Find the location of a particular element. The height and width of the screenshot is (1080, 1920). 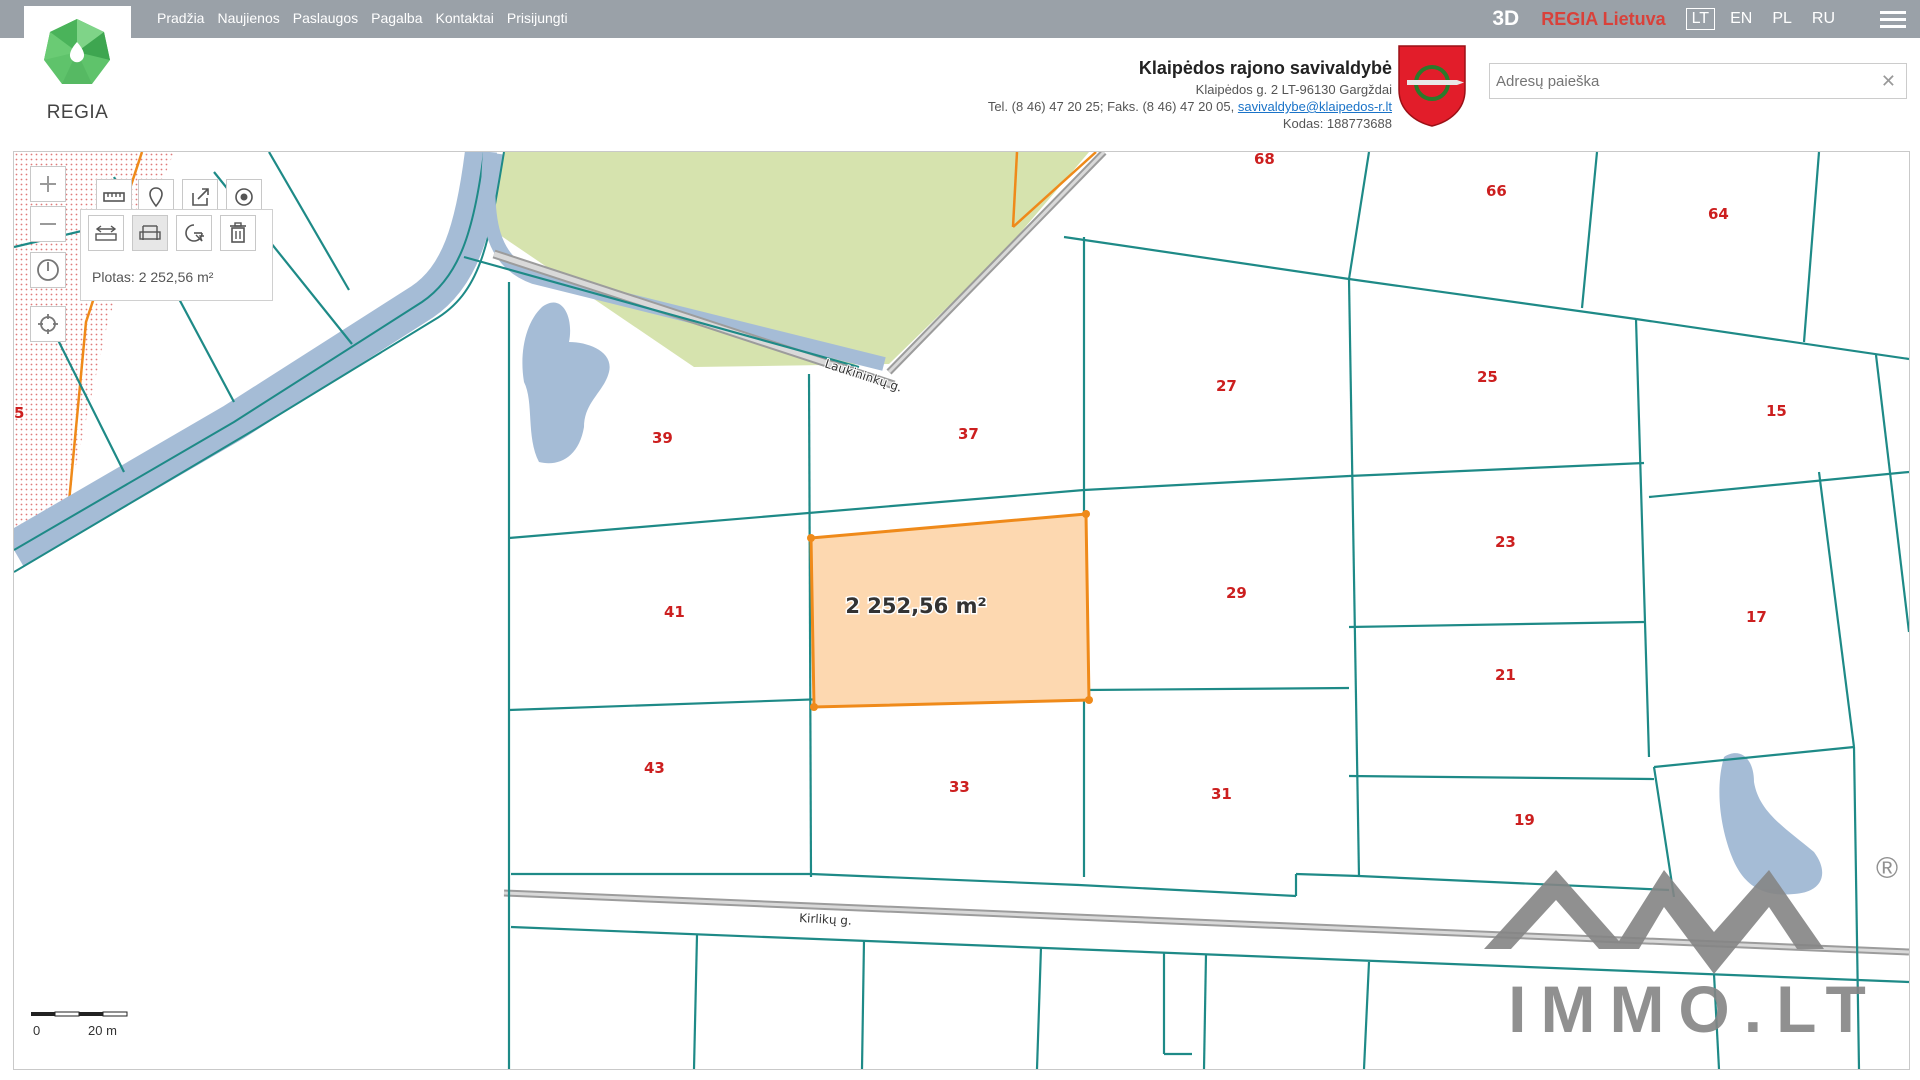

address-search: ✕ is located at coordinates (1698, 81).